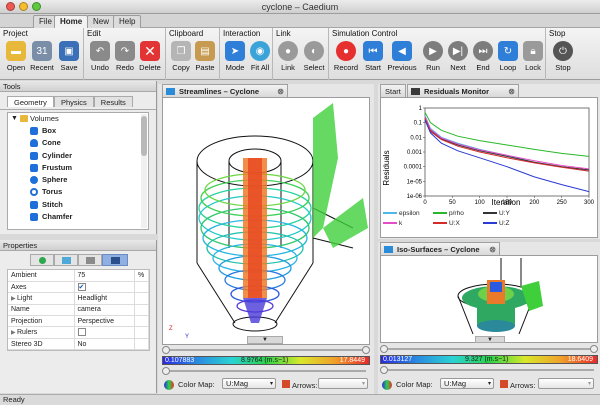 This screenshot has width=600, height=405. I want to click on tab-geometry: Geometry, so click(30, 101).